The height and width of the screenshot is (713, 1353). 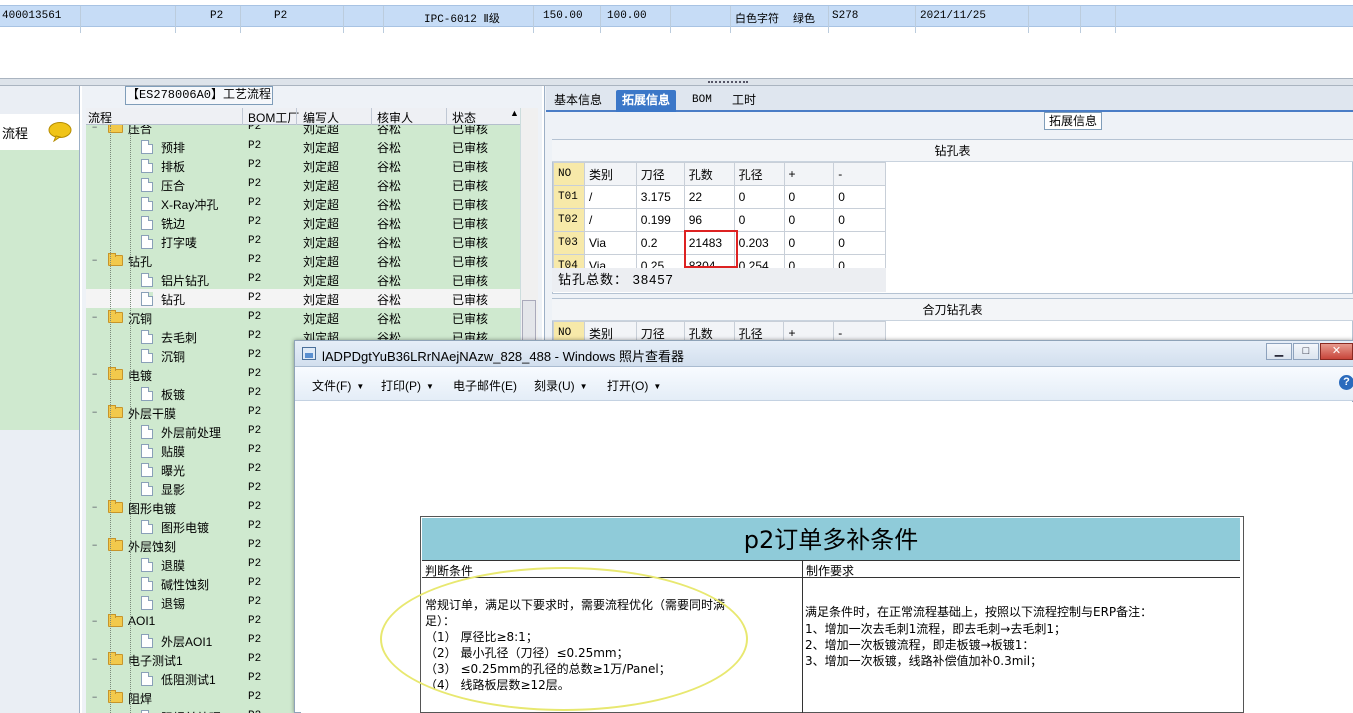 What do you see at coordinates (759, 243) in the screenshot?
I see `drill-cell: 0.203` at bounding box center [759, 243].